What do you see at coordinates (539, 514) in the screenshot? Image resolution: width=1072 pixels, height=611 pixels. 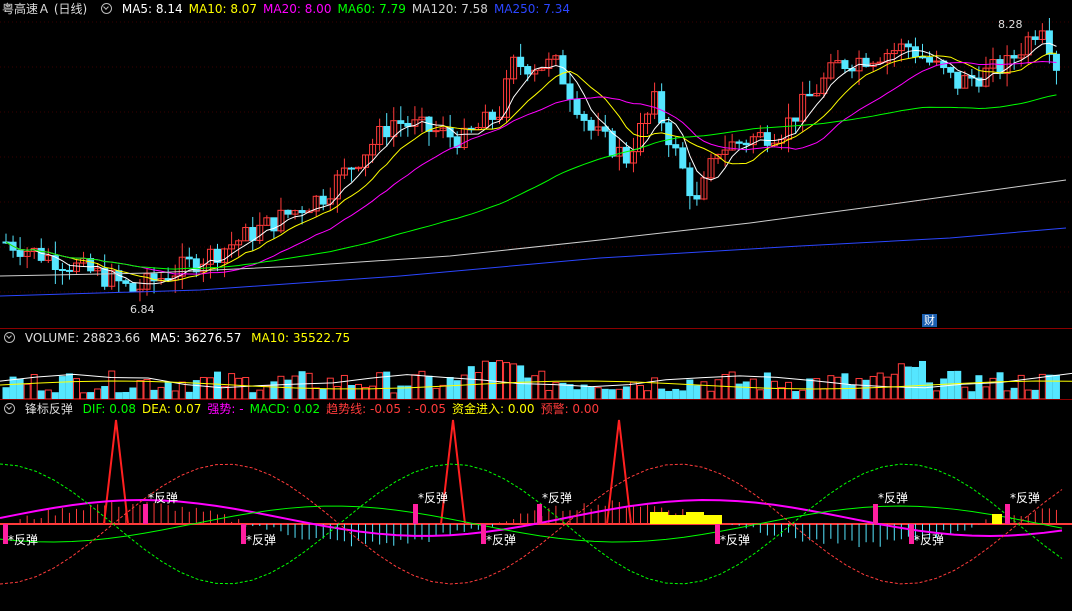 I see `signal-arrow` at bounding box center [539, 514].